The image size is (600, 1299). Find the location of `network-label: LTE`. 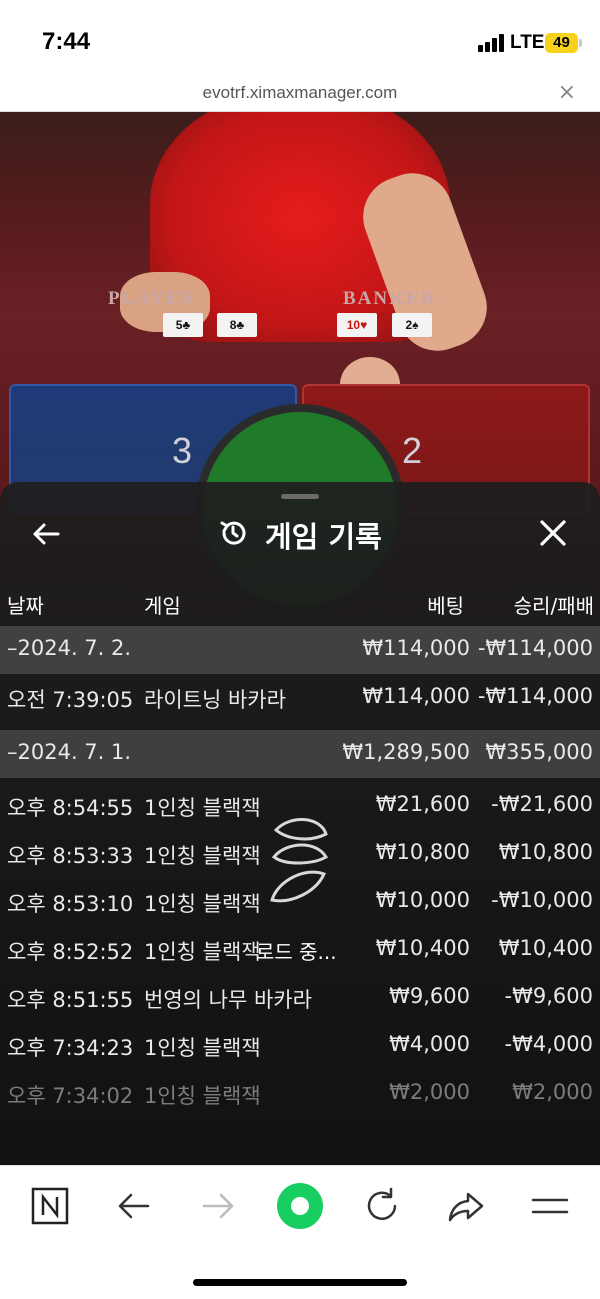

network-label: LTE is located at coordinates (527, 42).